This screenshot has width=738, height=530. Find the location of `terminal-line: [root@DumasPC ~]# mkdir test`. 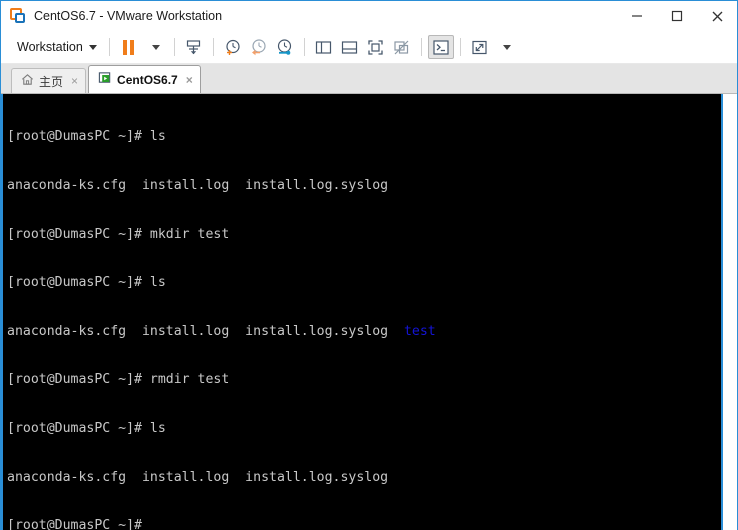

terminal-line: [root@DumasPC ~]# mkdir test is located at coordinates (118, 234).